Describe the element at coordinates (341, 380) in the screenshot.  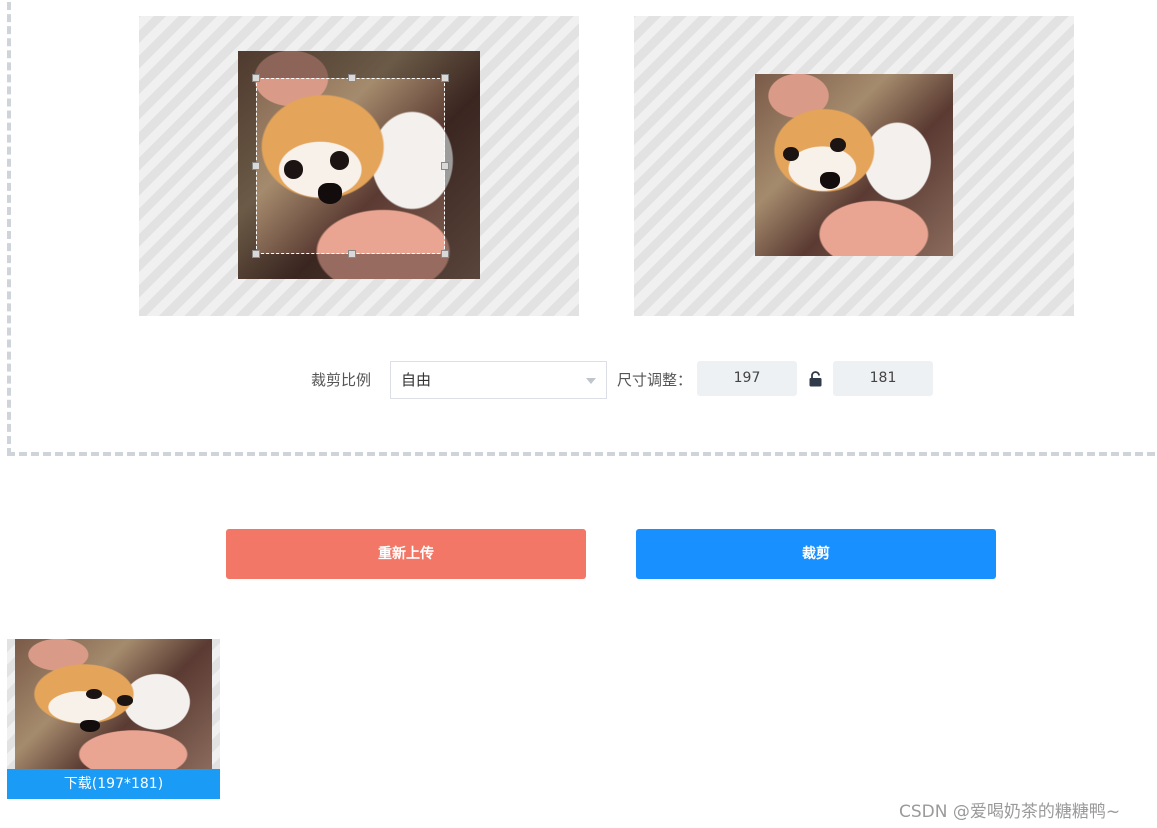
I see `ratio-label: 裁剪比例` at that location.